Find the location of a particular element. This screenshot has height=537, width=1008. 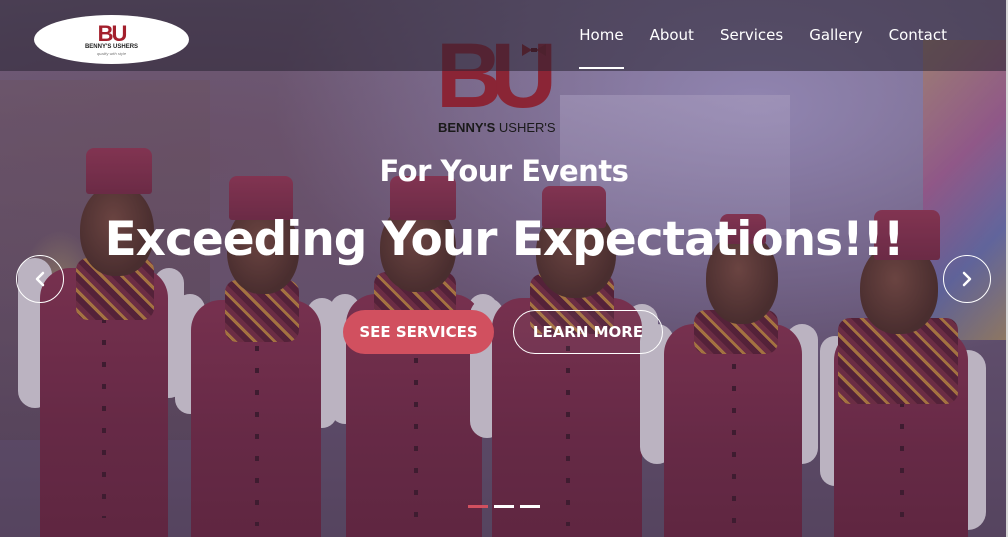

carousel-indicators is located at coordinates (504, 506).